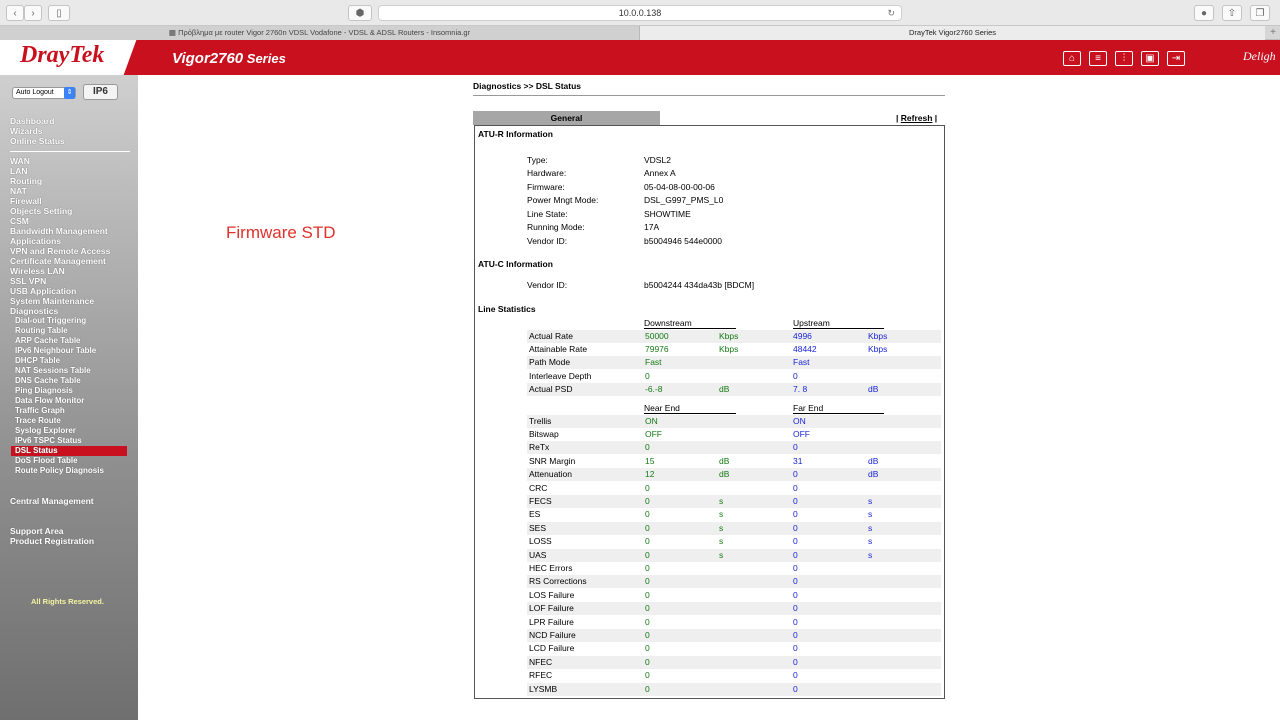  What do you see at coordinates (33, 13) in the screenshot?
I see `forward-icon: ›` at bounding box center [33, 13].